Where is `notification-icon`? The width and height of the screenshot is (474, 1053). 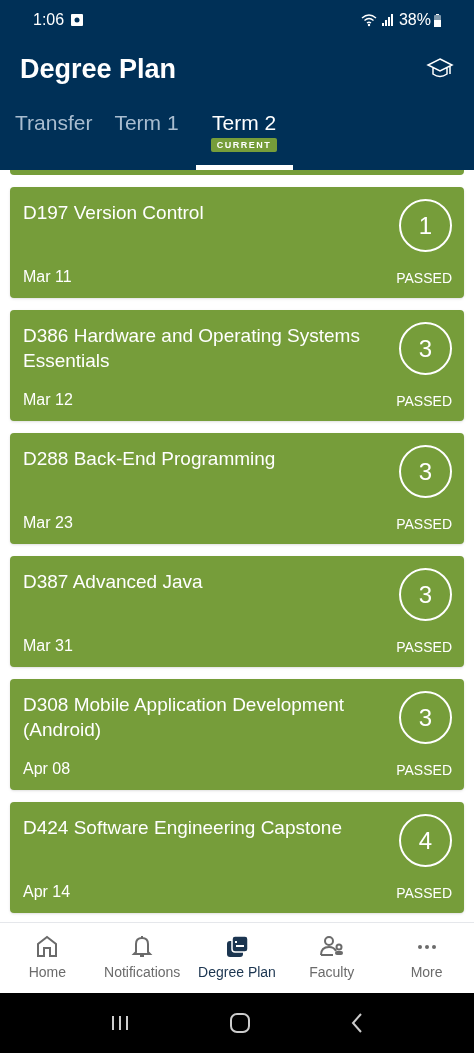 notification-icon is located at coordinates (77, 20).